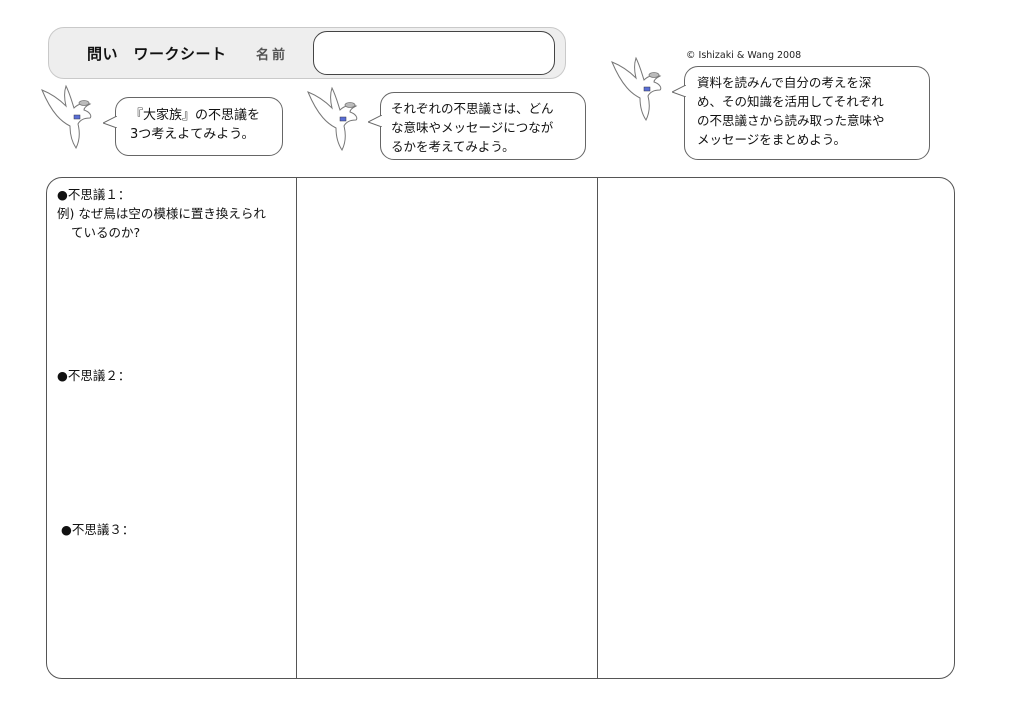 Image resolution: width=1024 pixels, height=723 pixels. I want to click on mystery-3-label: ●不思議３：, so click(97, 529).